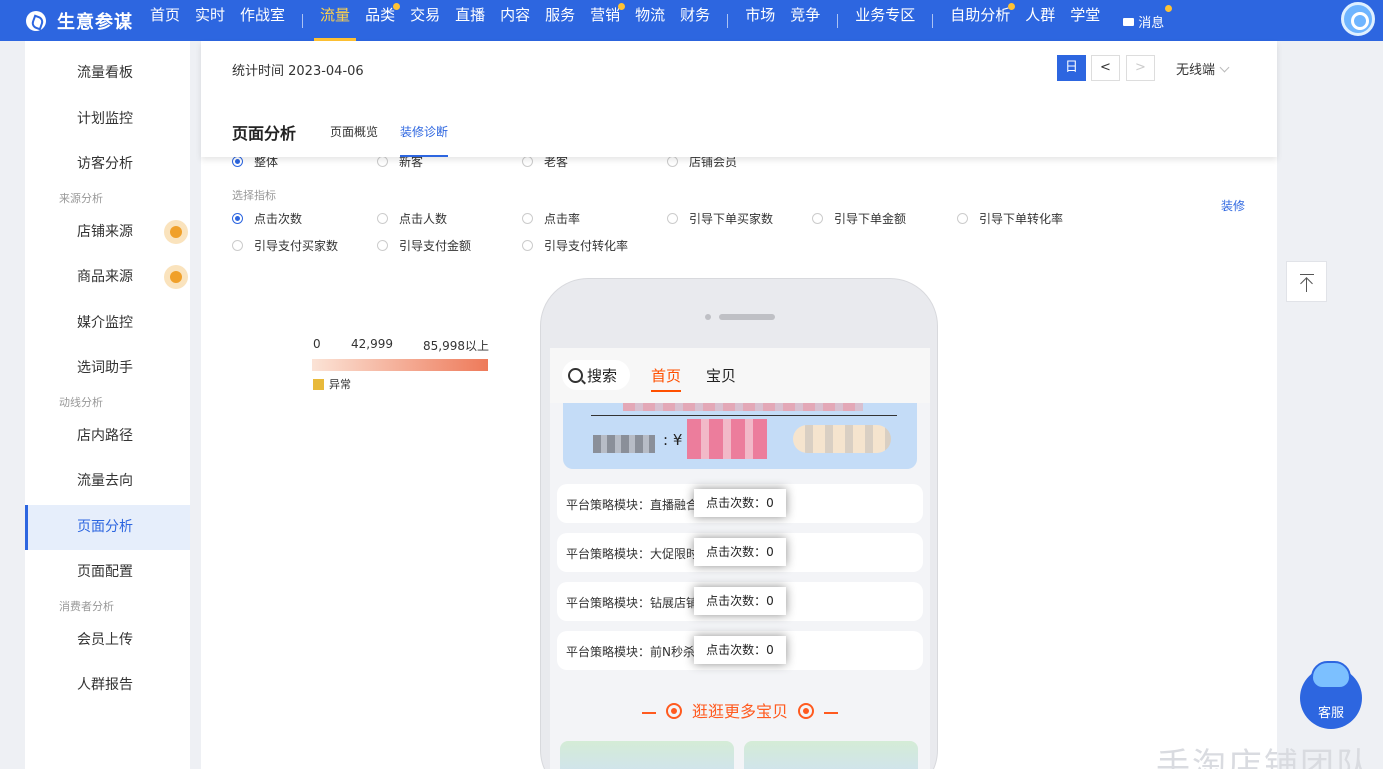 This screenshot has width=1383, height=769. Describe the element at coordinates (1233, 205) in the screenshot. I see `decorate-link: 装修` at that location.